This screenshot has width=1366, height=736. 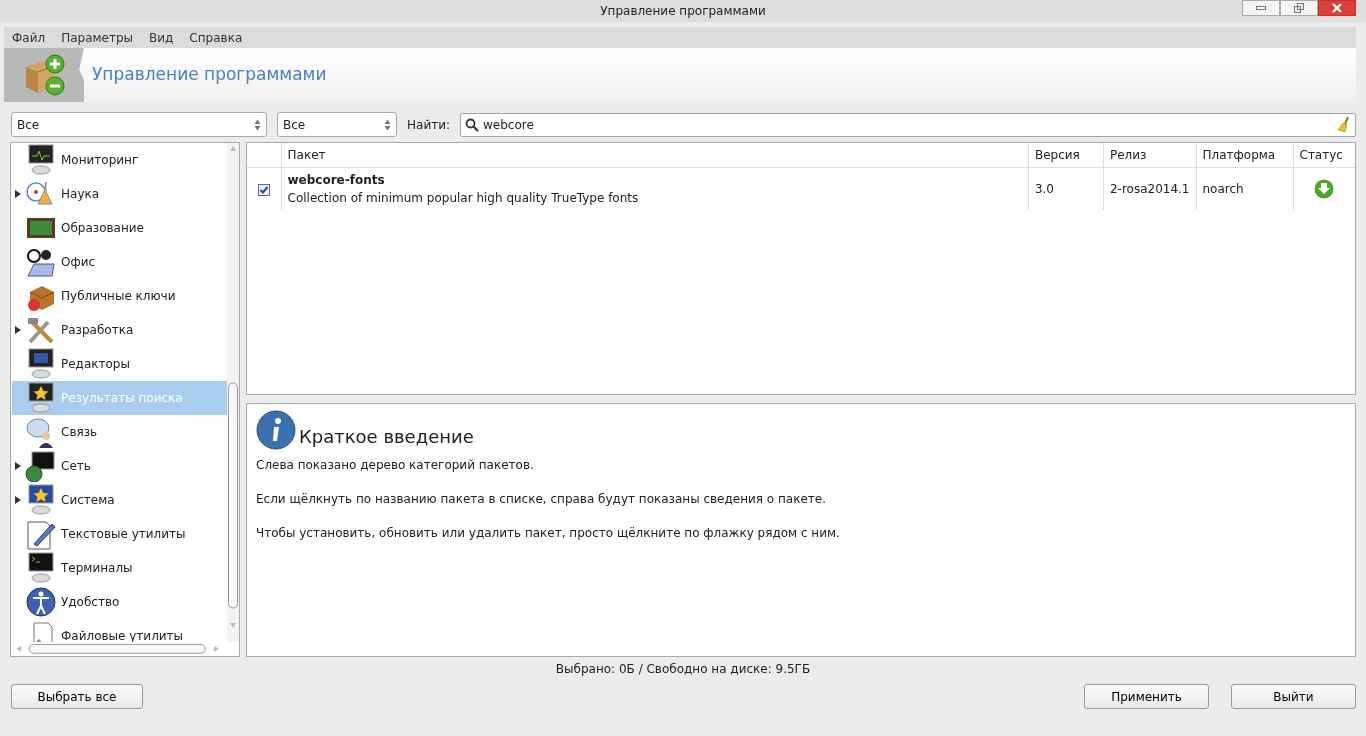 I want to click on tree-item: Удобство, so click(x=119, y=602).